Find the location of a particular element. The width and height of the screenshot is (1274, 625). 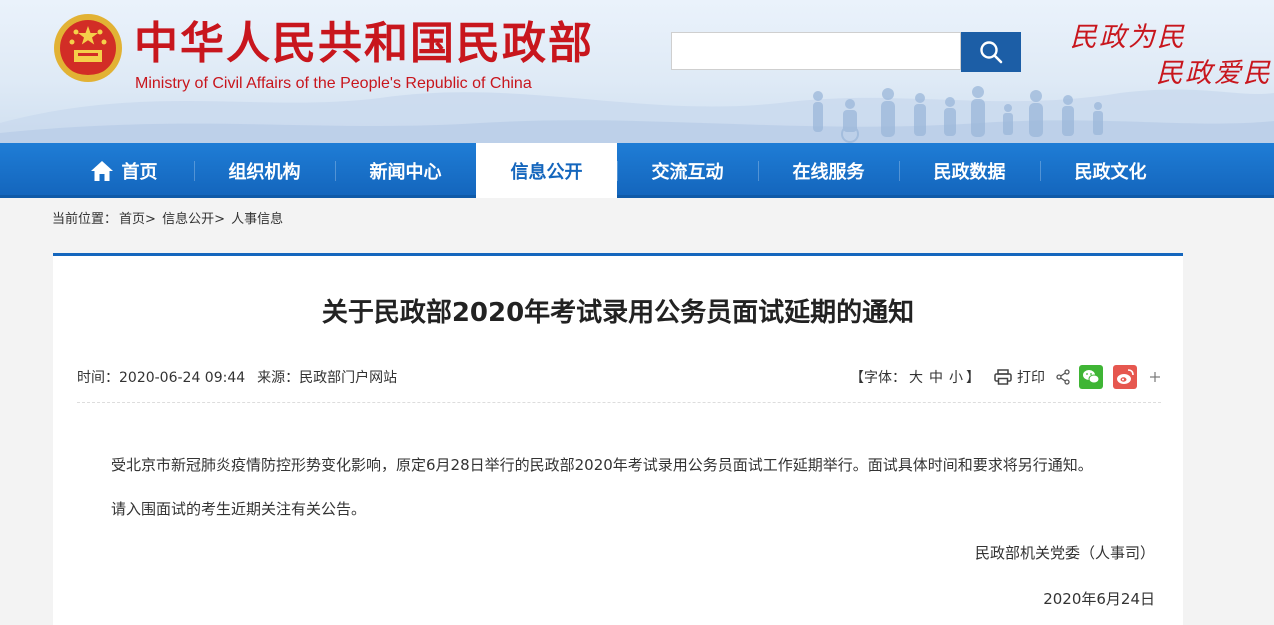

site-title: 中华人民共和国民政部 is located at coordinates (364, 43).